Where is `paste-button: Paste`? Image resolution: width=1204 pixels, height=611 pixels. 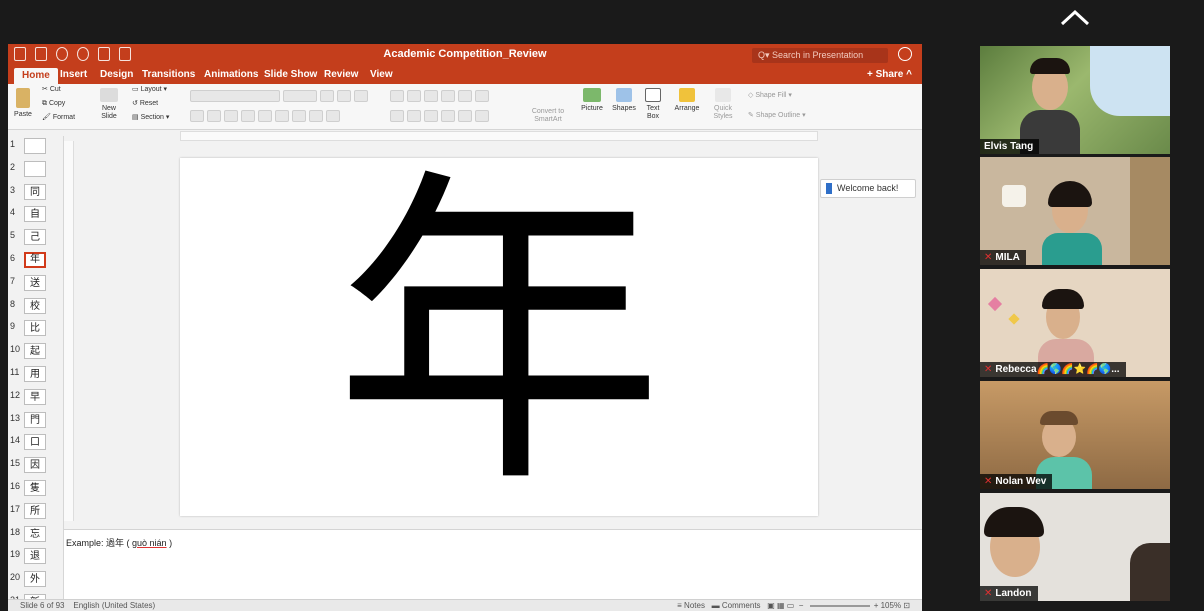 paste-button: Paste is located at coordinates (23, 103).